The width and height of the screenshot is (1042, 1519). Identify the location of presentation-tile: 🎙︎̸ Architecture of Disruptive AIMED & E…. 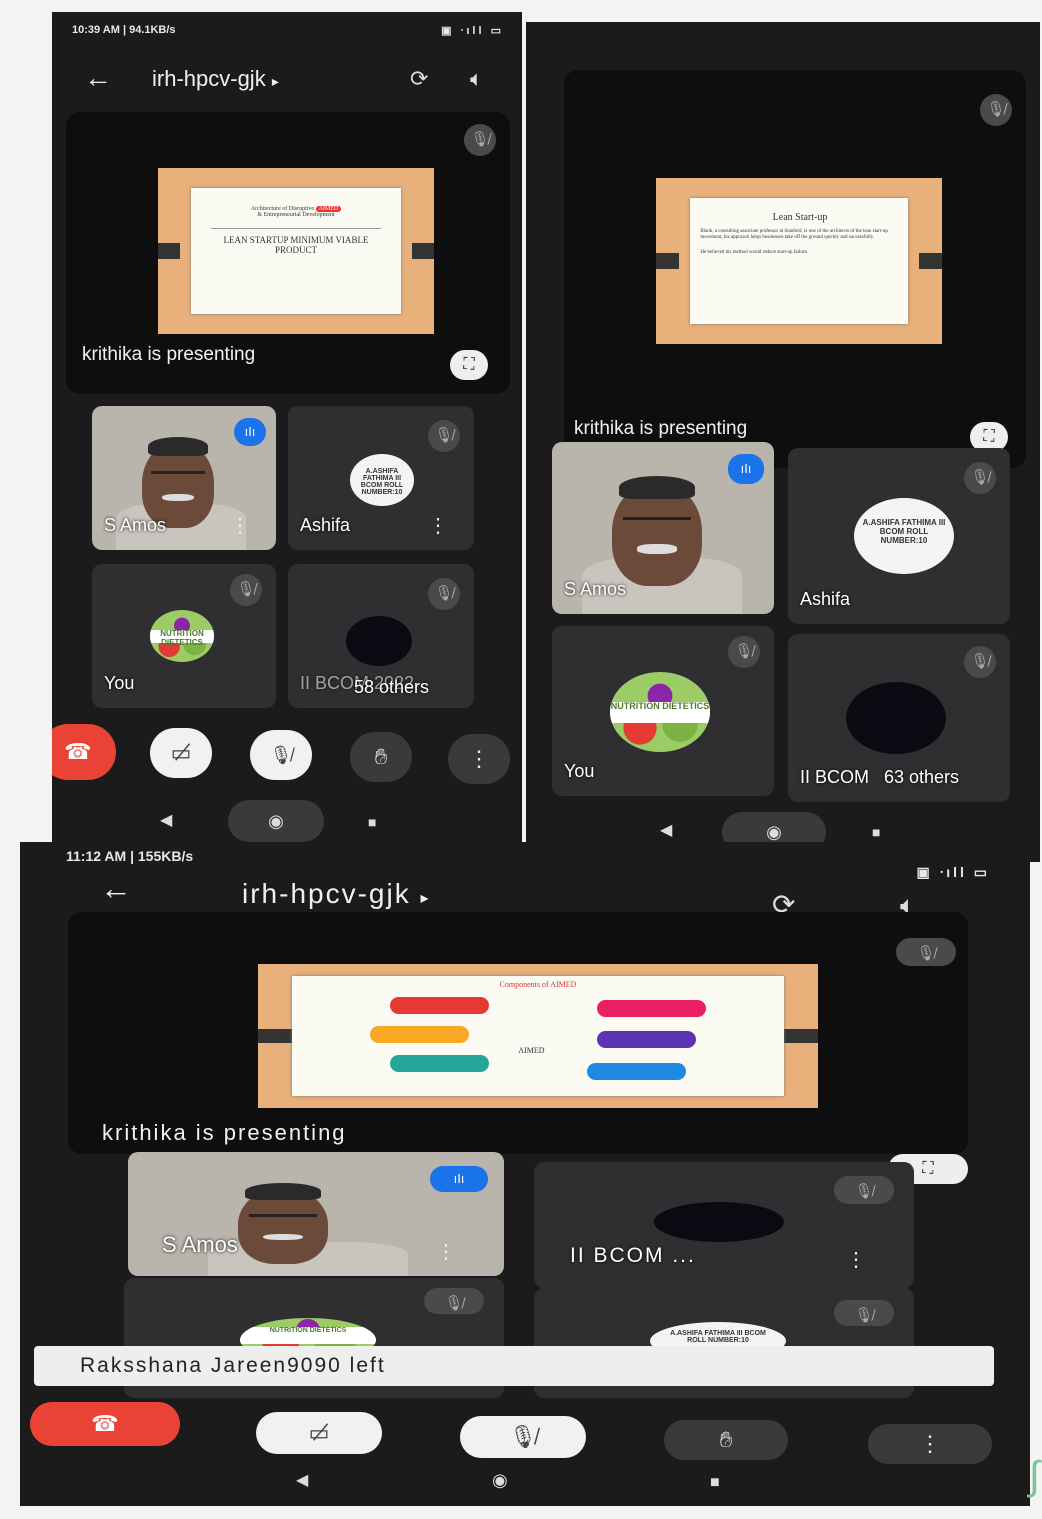
(288, 253).